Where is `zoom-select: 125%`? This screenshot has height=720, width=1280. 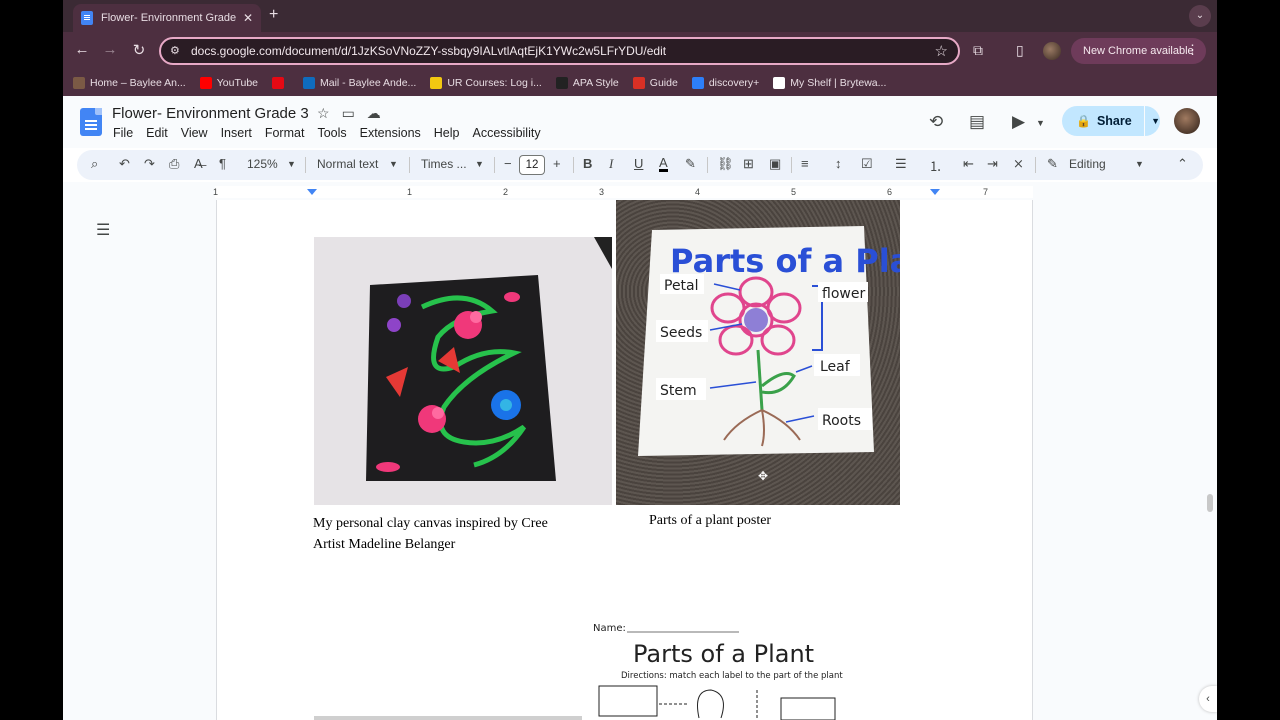
zoom-select: 125% is located at coordinates (262, 164).